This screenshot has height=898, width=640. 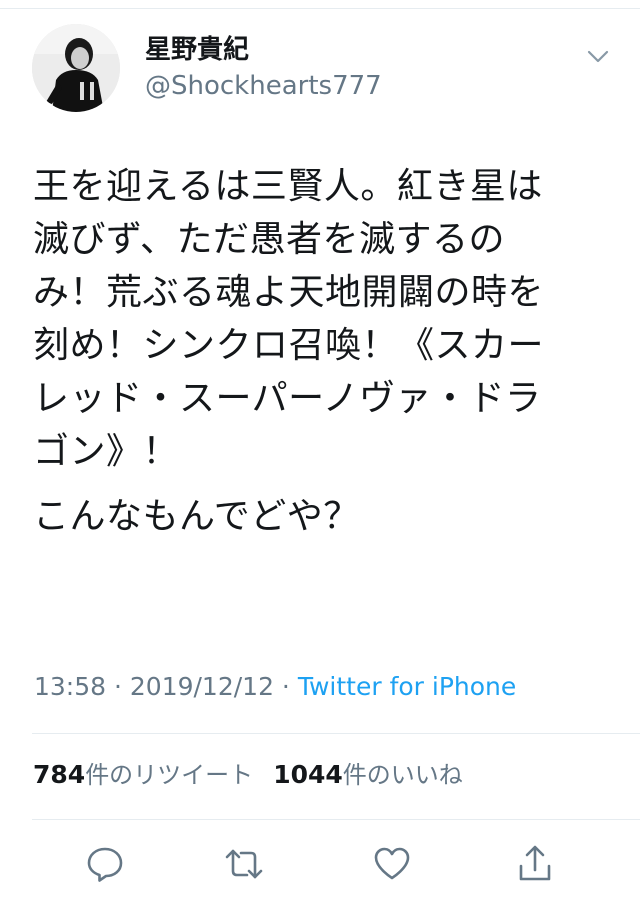 I want to click on heart-icon, so click(x=392, y=863).